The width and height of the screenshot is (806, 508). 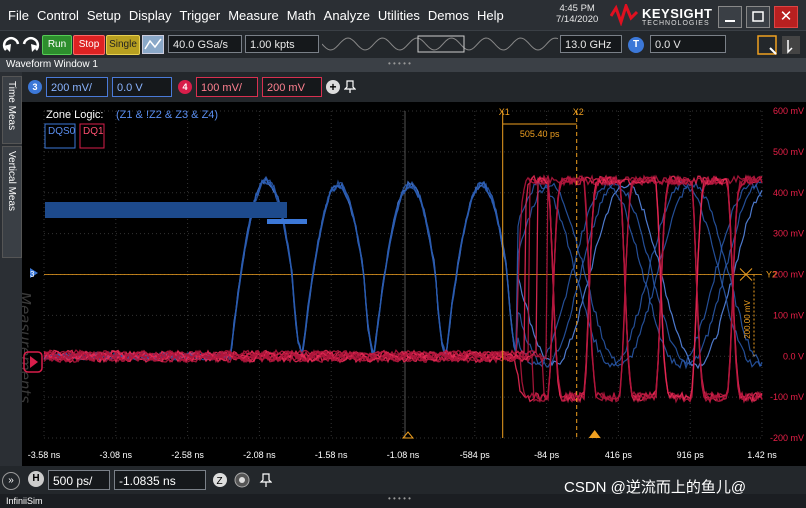 What do you see at coordinates (504, 112) in the screenshot?
I see `x1-label: X1` at bounding box center [504, 112].